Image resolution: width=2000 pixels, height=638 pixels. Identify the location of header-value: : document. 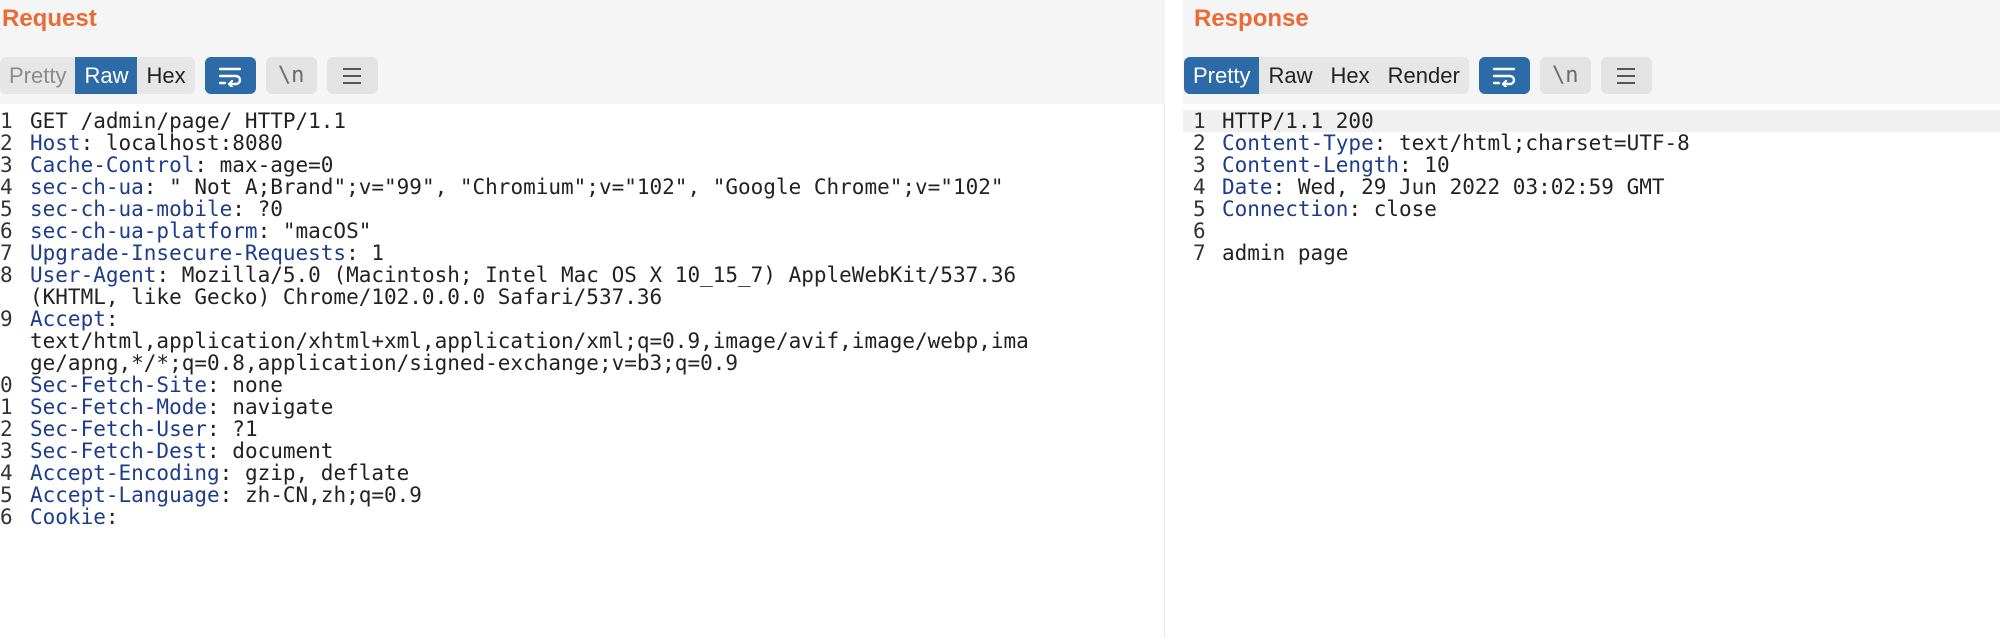
(270, 451).